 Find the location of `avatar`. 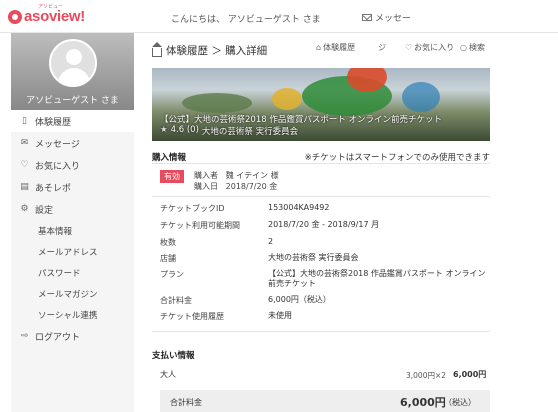

avatar is located at coordinates (73, 63).